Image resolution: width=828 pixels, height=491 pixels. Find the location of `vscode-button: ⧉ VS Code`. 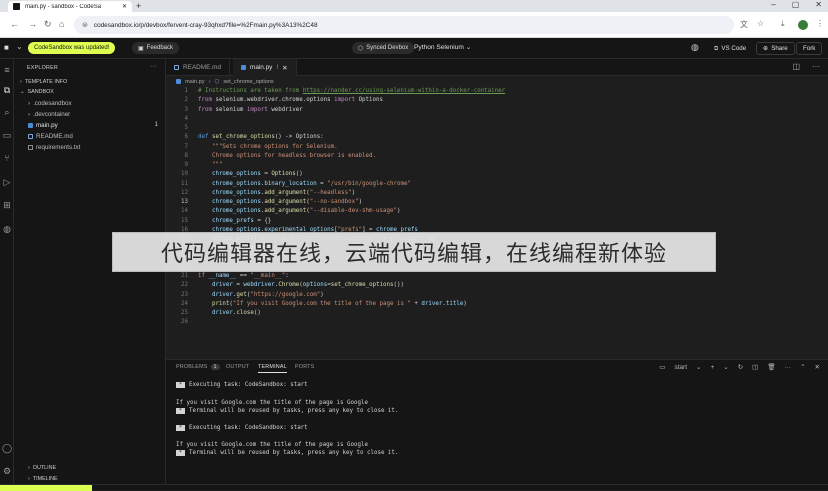

vscode-button: ⧉ VS Code is located at coordinates (730, 48).